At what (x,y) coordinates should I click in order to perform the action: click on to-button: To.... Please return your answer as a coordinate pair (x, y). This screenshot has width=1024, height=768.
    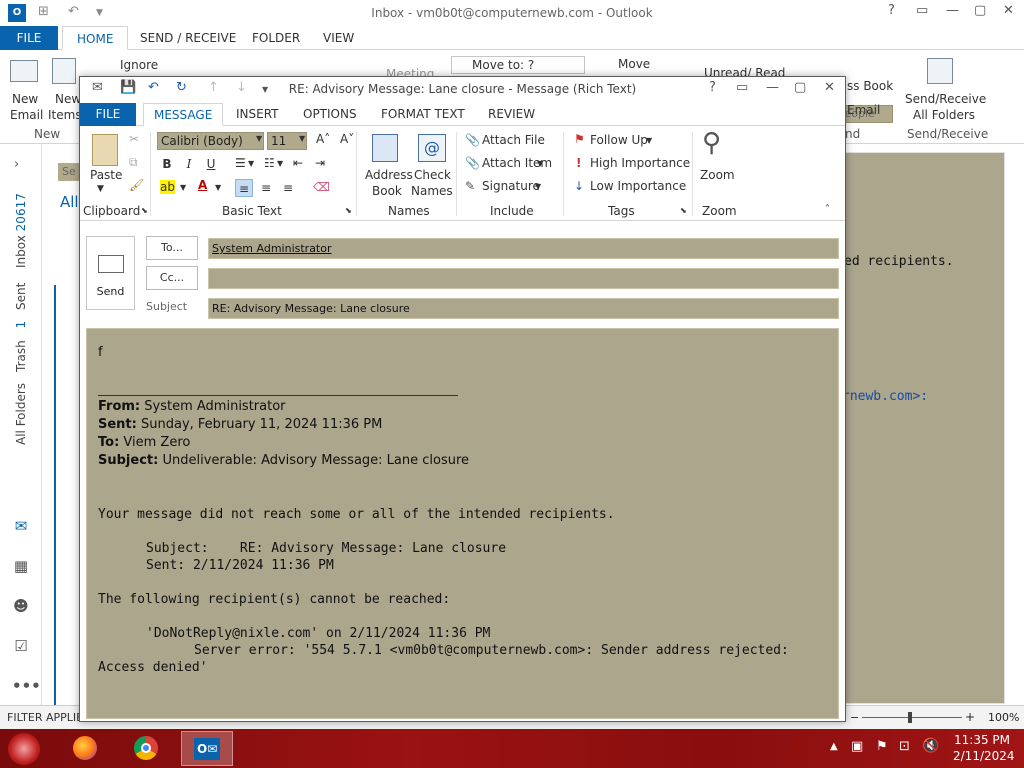
    Looking at the image, I should click on (172, 248).